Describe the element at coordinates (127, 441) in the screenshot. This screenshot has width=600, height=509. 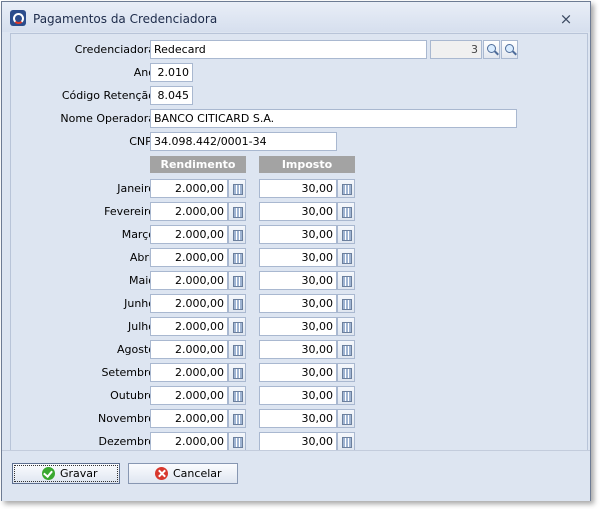
I see `month-label: Dezembro` at that location.